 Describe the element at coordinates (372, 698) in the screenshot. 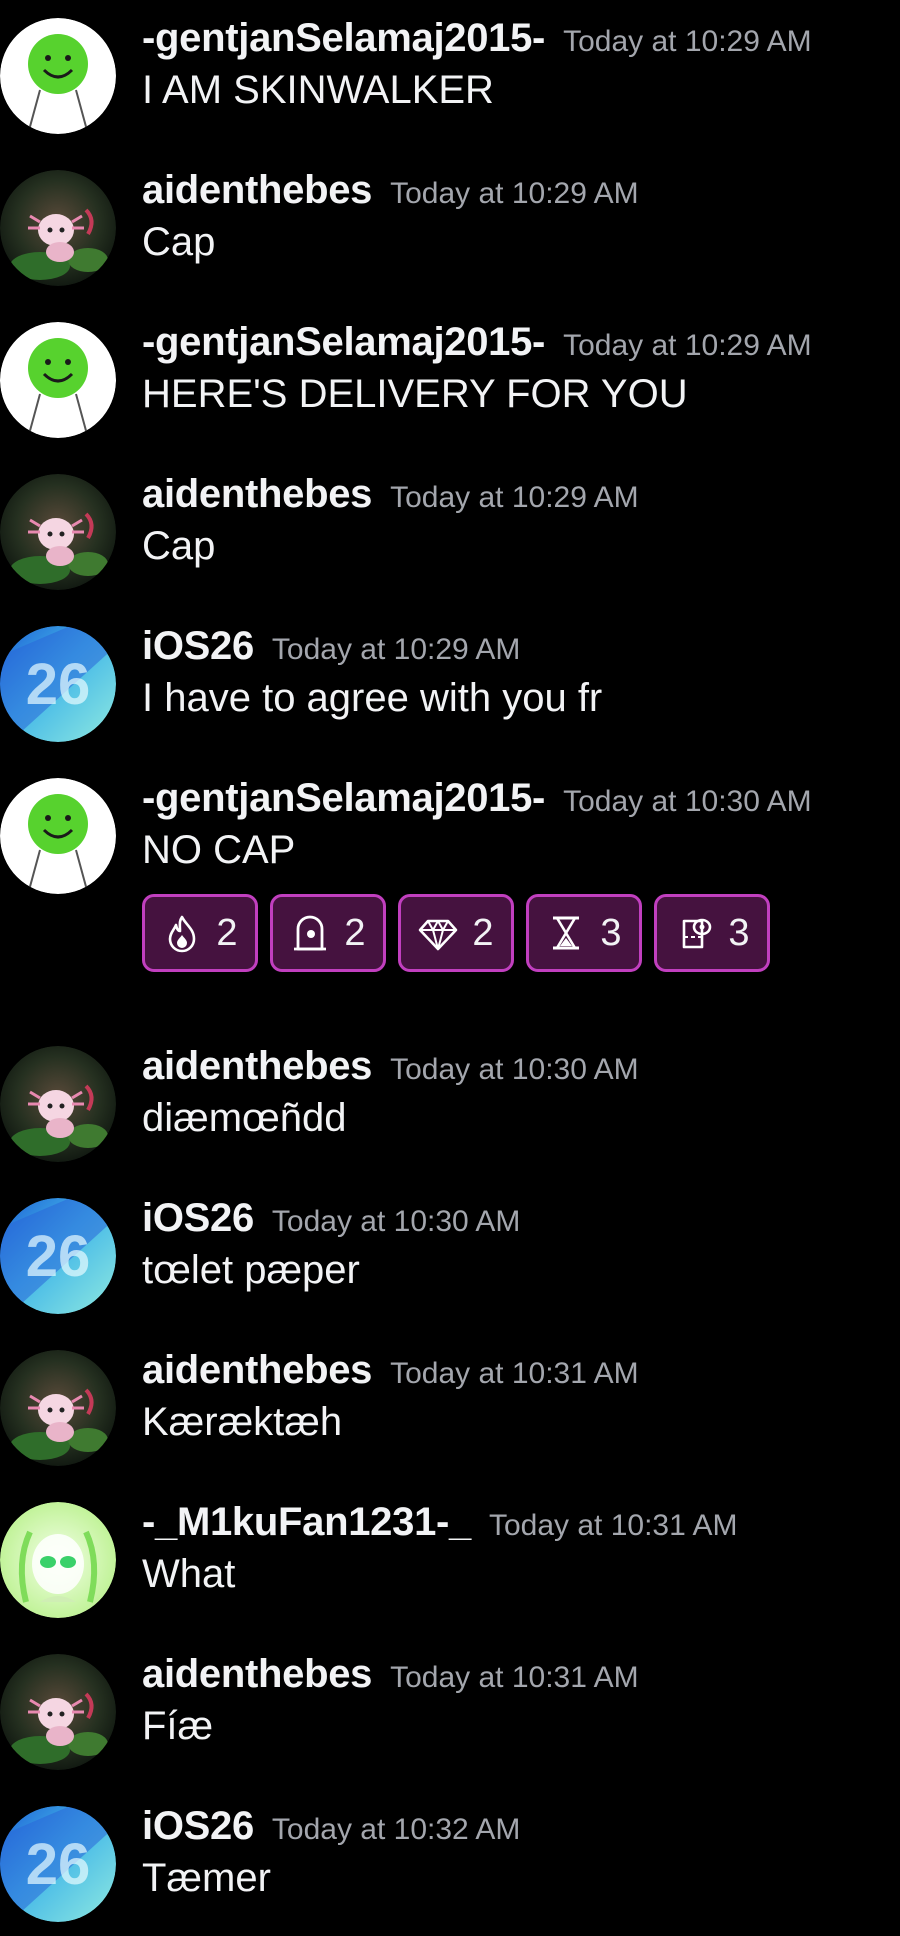

I see `message-text: I have to agree with you fr` at that location.